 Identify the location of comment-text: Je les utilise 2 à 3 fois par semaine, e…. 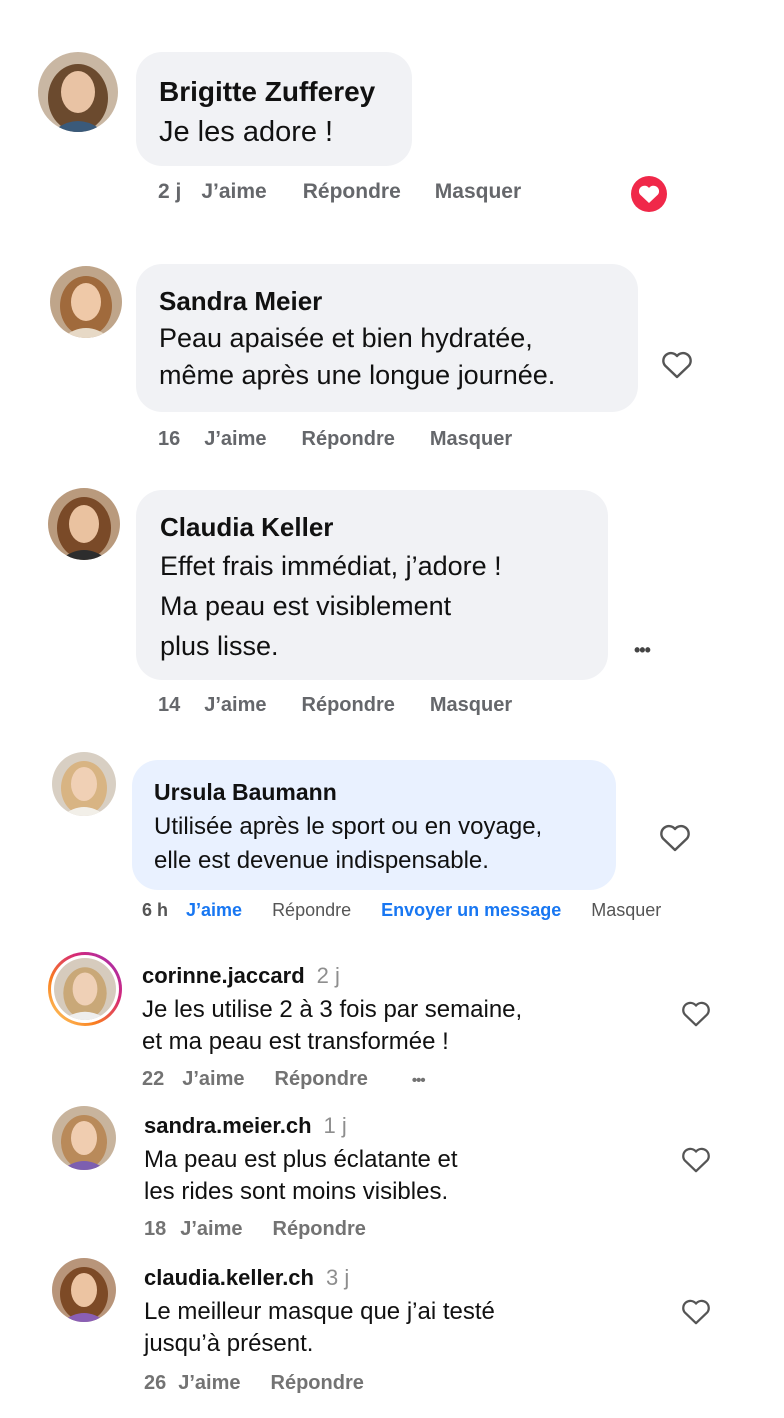
(332, 1025).